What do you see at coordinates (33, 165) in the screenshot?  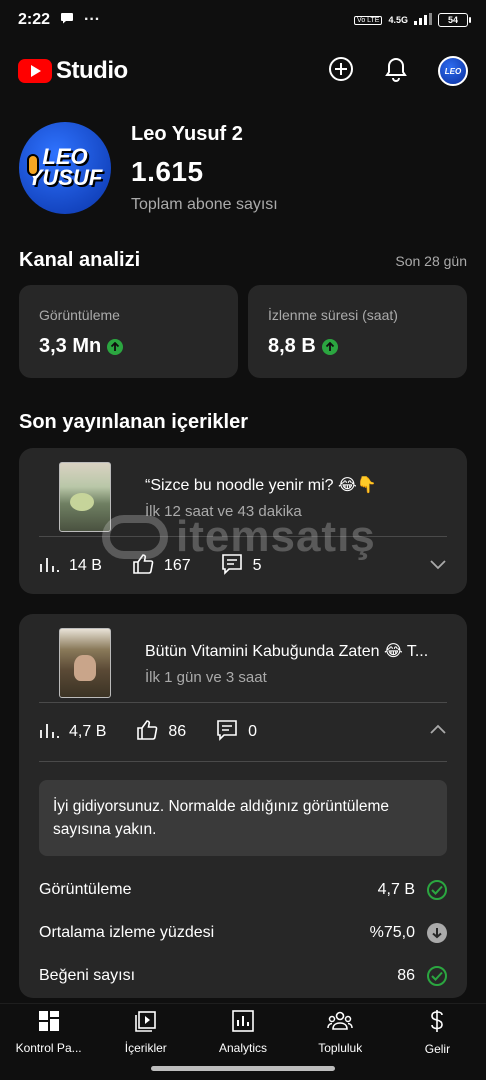 I see `microphone-icon` at bounding box center [33, 165].